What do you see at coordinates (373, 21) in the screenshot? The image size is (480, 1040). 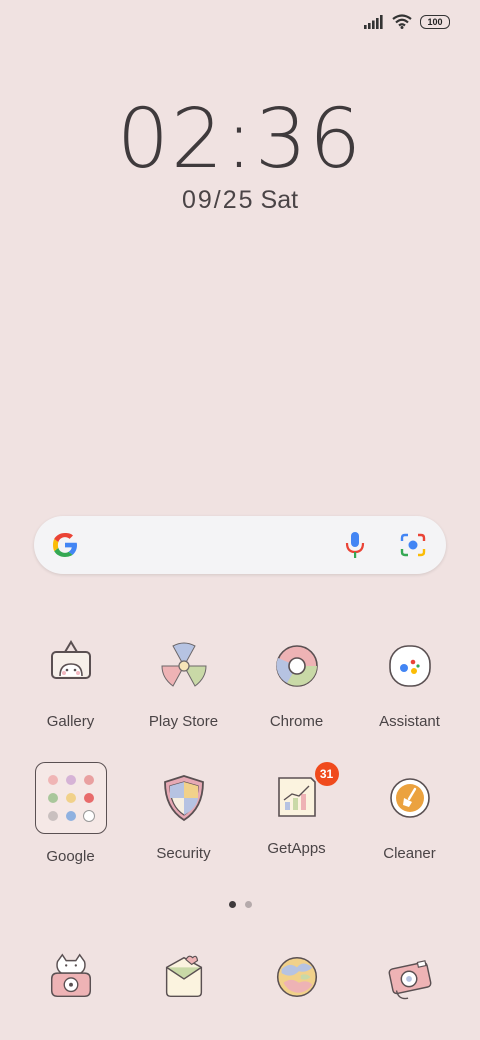 I see `signal-icon` at bounding box center [373, 21].